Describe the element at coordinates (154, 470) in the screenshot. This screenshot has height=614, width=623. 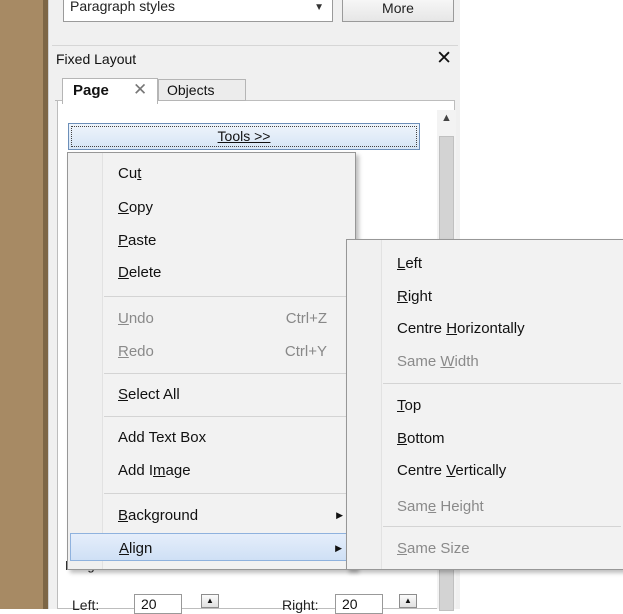
I see `menu-item-label: Add Image` at that location.